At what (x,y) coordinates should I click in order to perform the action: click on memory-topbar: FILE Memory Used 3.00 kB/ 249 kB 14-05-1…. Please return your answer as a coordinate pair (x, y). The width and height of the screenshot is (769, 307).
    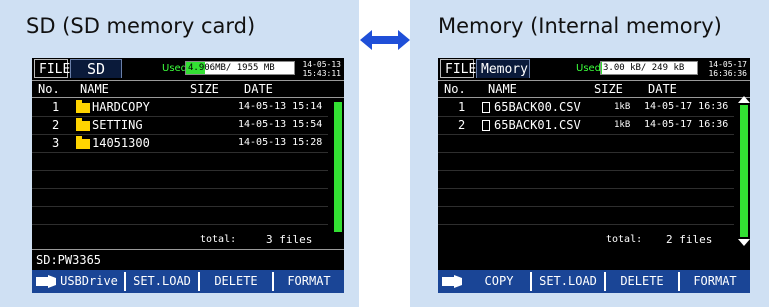
    Looking at the image, I should click on (594, 69).